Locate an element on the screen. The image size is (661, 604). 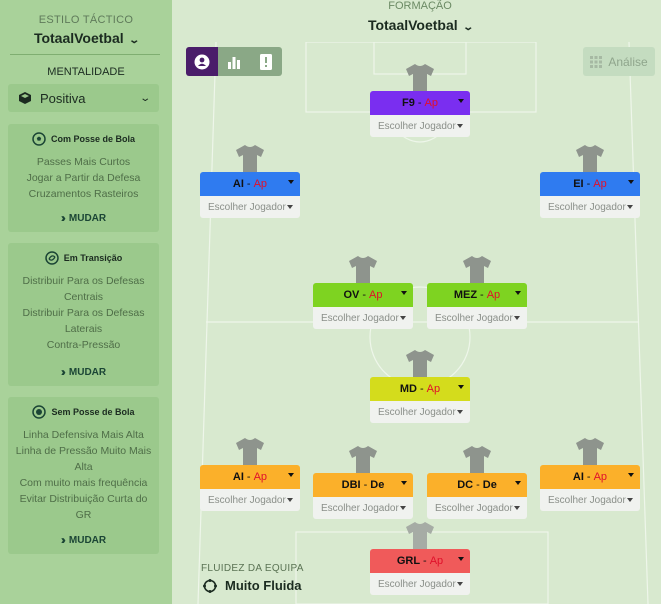
card-title: Sem Posse de Bola is located at coordinates (93, 412).